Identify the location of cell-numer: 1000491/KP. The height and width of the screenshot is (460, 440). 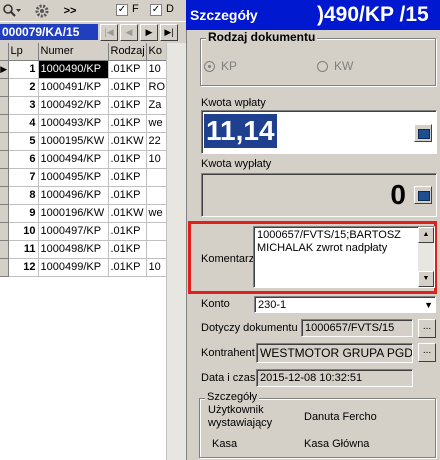
(73, 87).